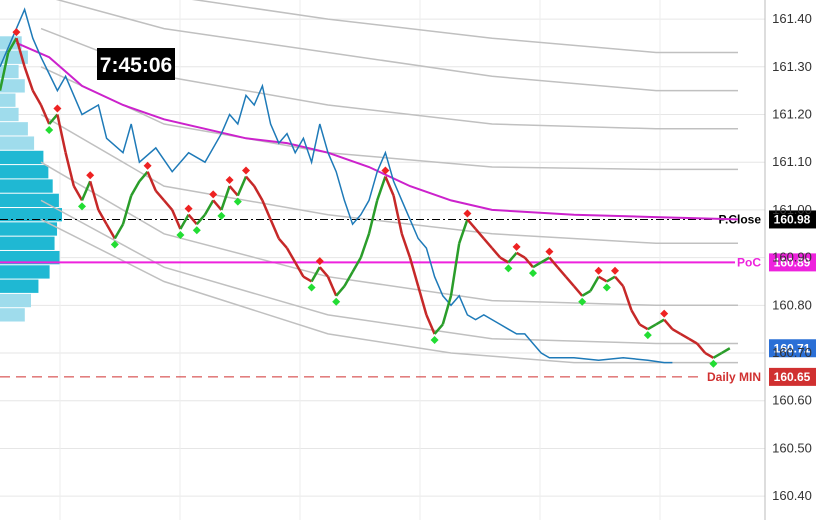 This screenshot has height=520, width=820. I want to click on y-tick-label: 161.40, so click(792, 18).